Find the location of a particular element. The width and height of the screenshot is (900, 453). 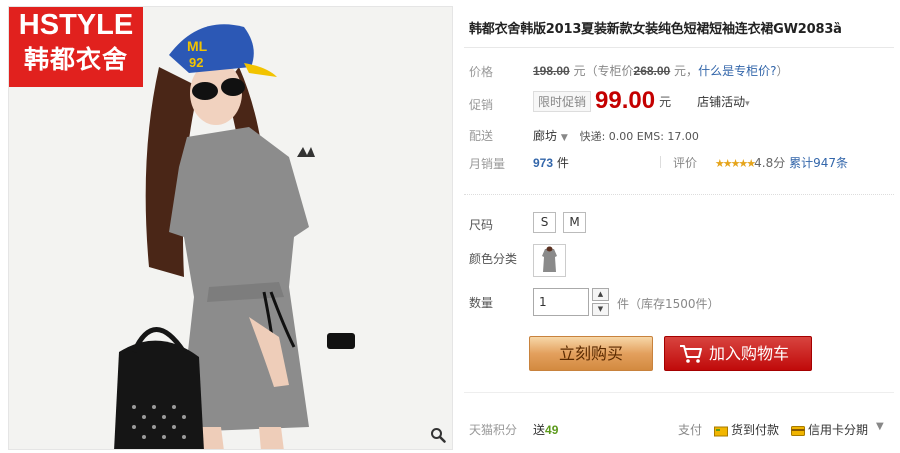

points-prefix: 送 is located at coordinates (539, 430).